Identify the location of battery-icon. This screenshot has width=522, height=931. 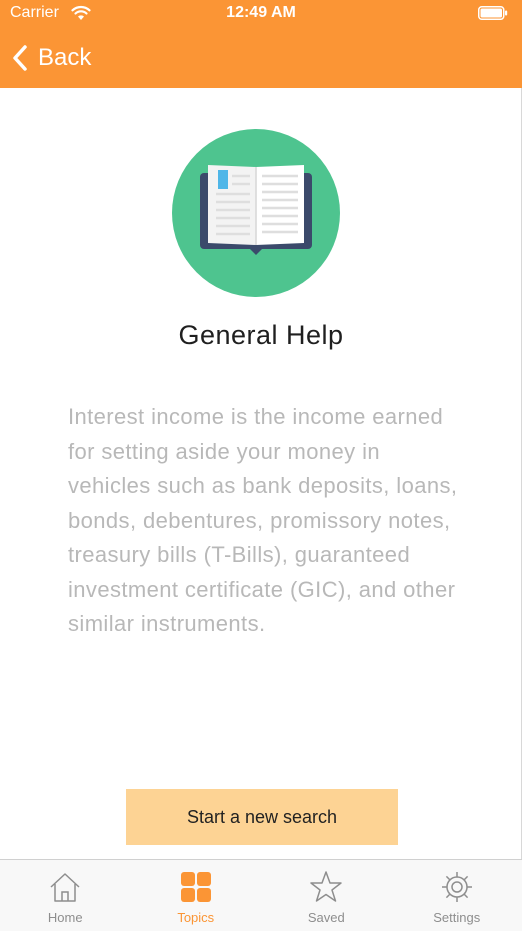
(493, 13).